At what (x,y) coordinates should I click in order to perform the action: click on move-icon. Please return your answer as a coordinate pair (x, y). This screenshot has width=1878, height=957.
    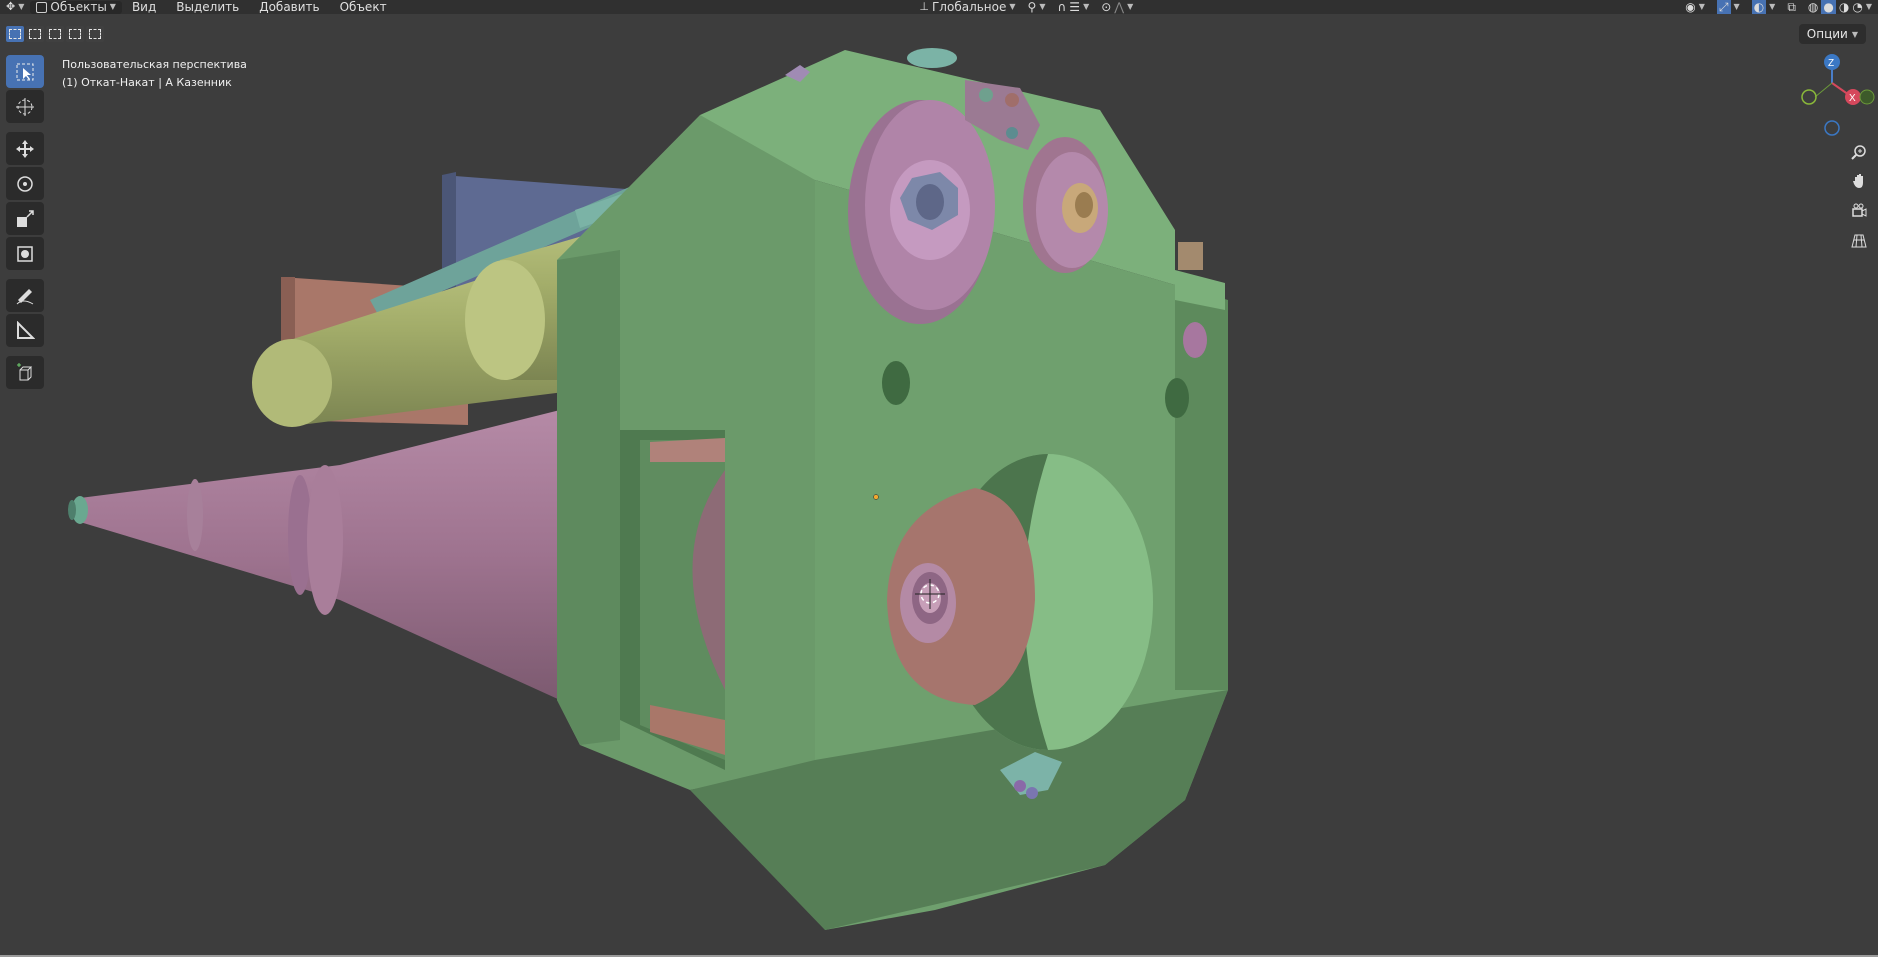
    Looking at the image, I should click on (25, 148).